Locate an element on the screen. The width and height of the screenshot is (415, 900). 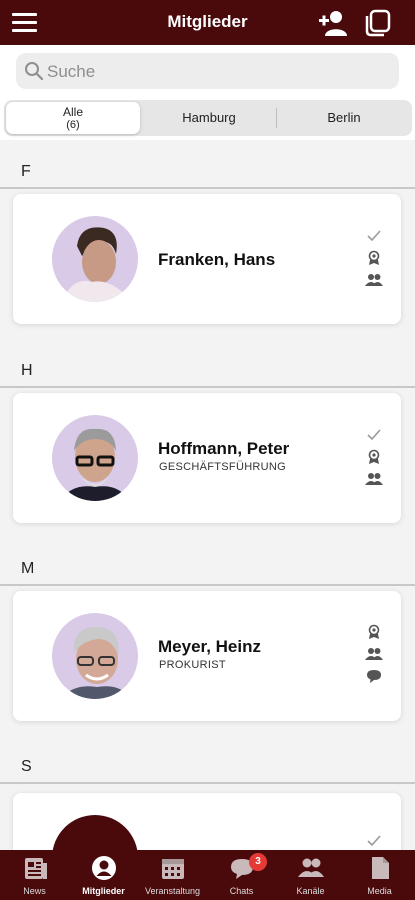
segment-hamburg: Hamburg is located at coordinates (209, 118).